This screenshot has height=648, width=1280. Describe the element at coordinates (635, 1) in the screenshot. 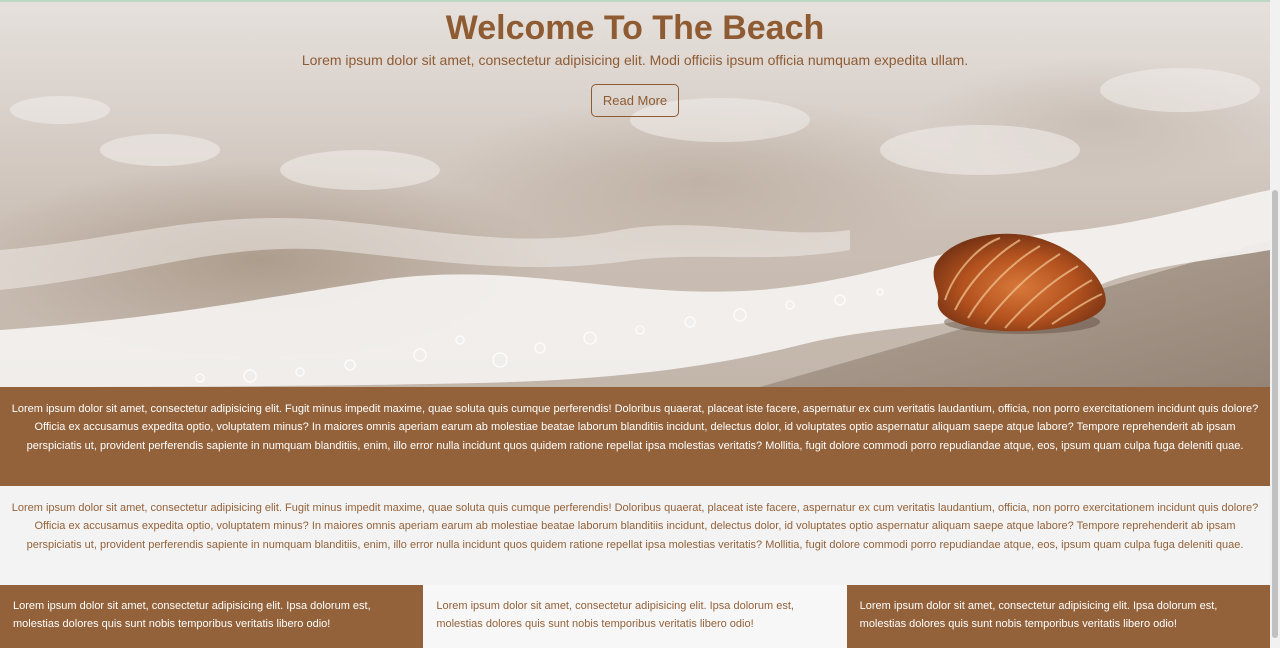

I see `top-border` at that location.